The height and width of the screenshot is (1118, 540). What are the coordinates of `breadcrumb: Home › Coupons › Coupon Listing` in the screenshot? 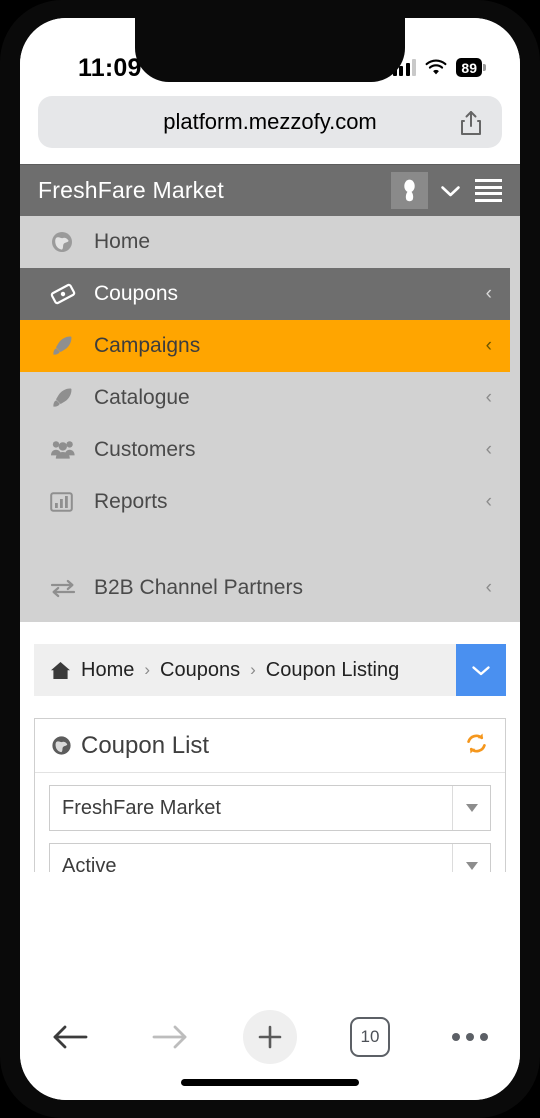 It's located at (270, 670).